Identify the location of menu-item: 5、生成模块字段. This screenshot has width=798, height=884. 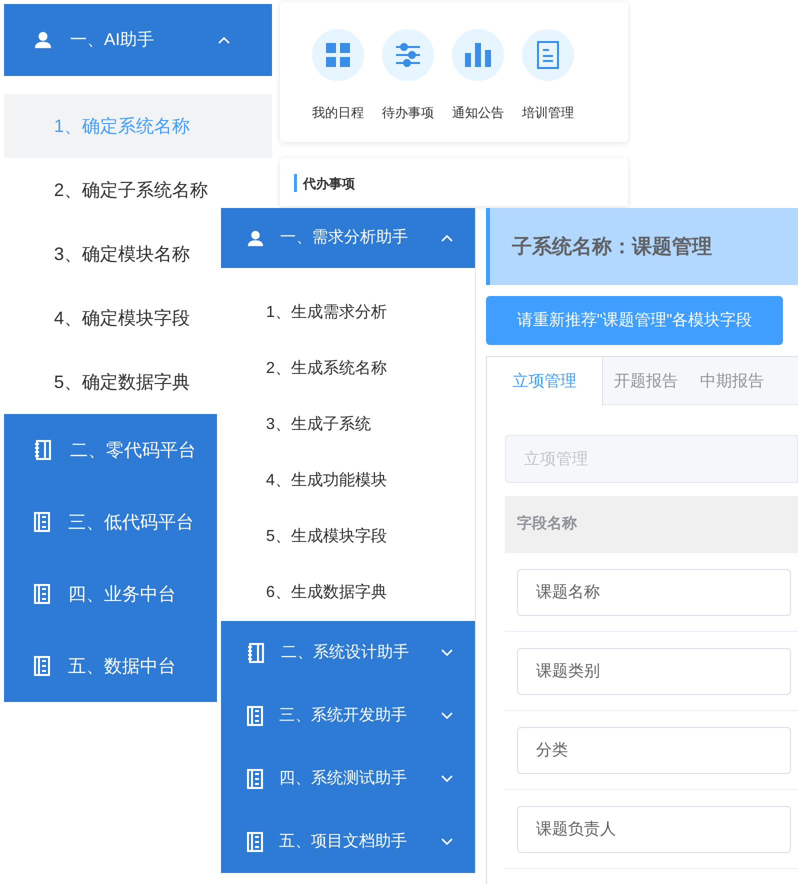
(348, 537).